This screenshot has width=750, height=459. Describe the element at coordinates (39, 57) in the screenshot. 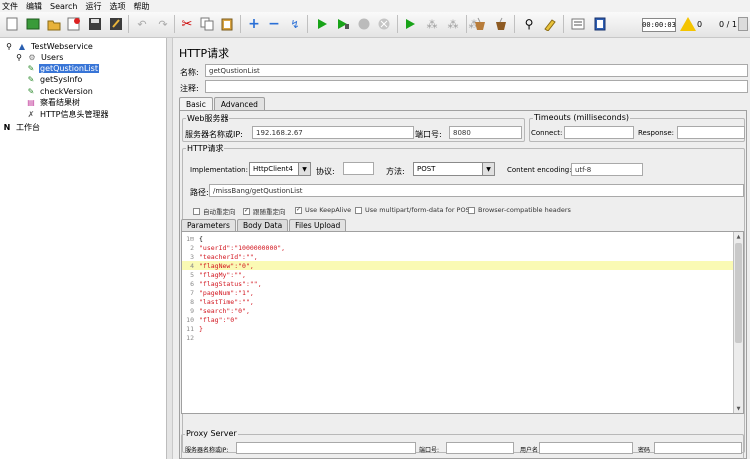

I see `tree-item-thread-group: ⚲ ⚙ Users` at that location.